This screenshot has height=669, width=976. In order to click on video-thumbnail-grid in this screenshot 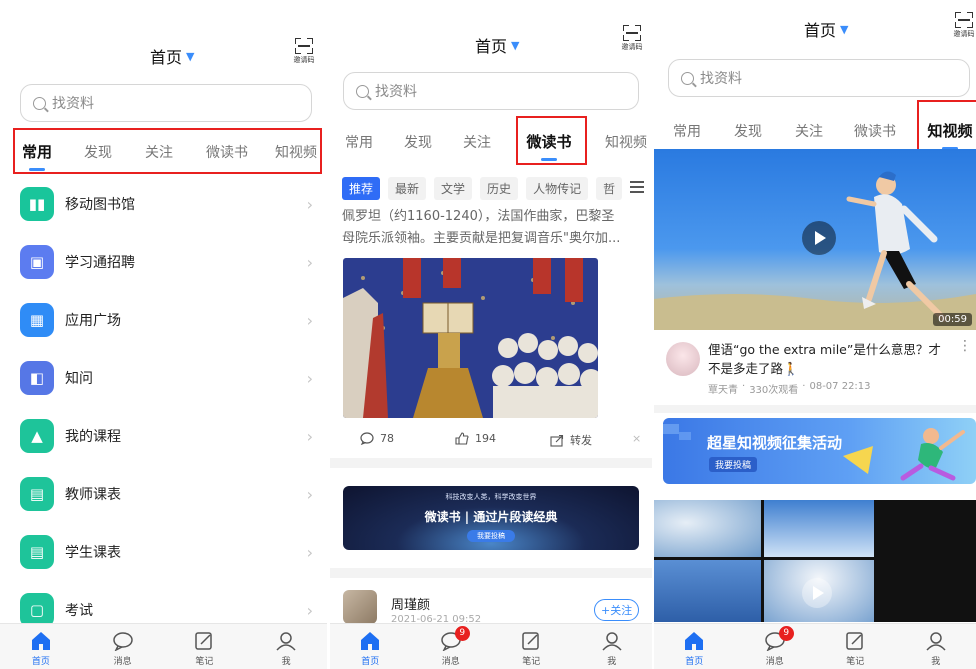, I will do `click(815, 561)`.